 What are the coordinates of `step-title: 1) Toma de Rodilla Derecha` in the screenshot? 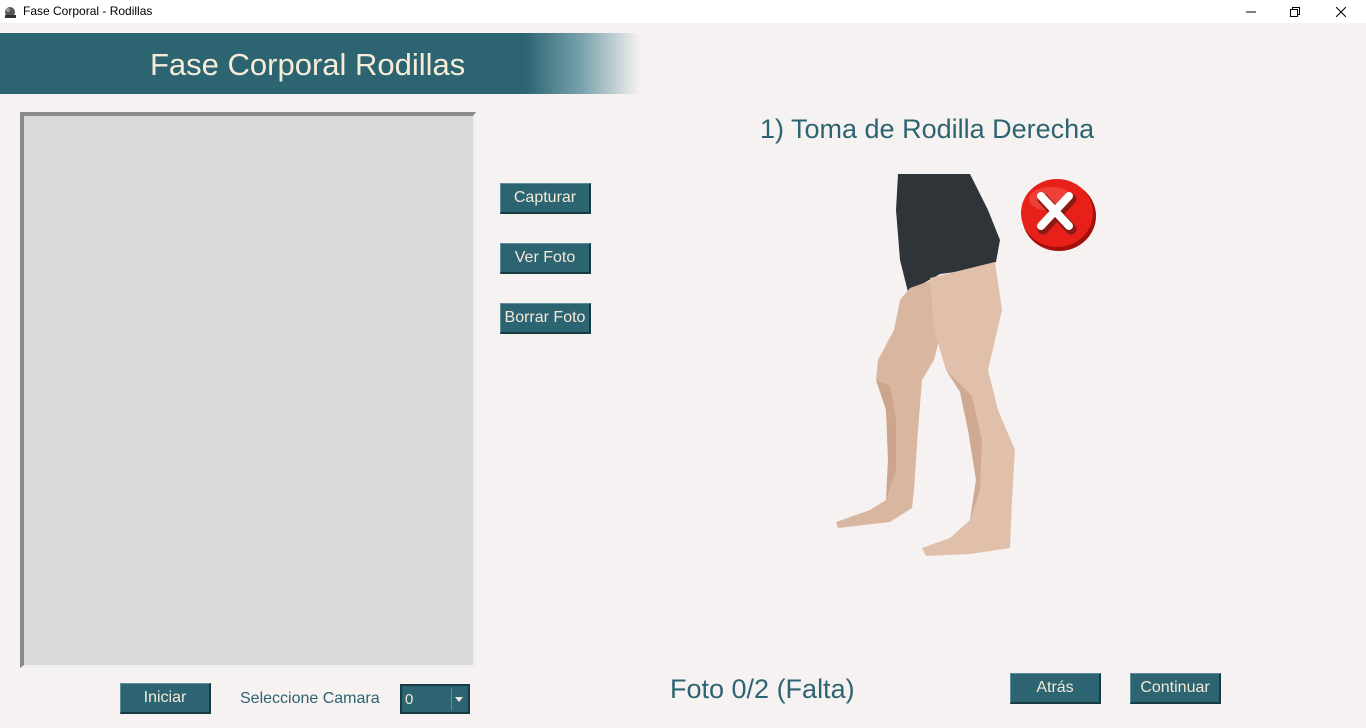 It's located at (927, 129).